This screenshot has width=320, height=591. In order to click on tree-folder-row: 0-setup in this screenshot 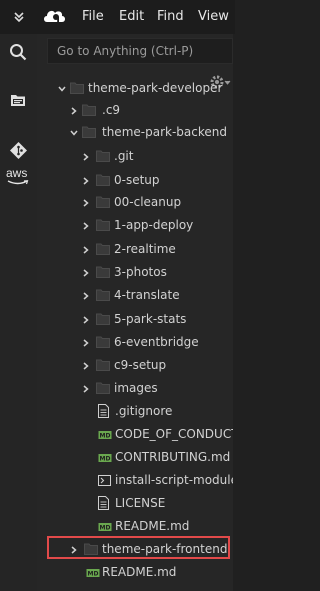, I will do `click(117, 181)`.